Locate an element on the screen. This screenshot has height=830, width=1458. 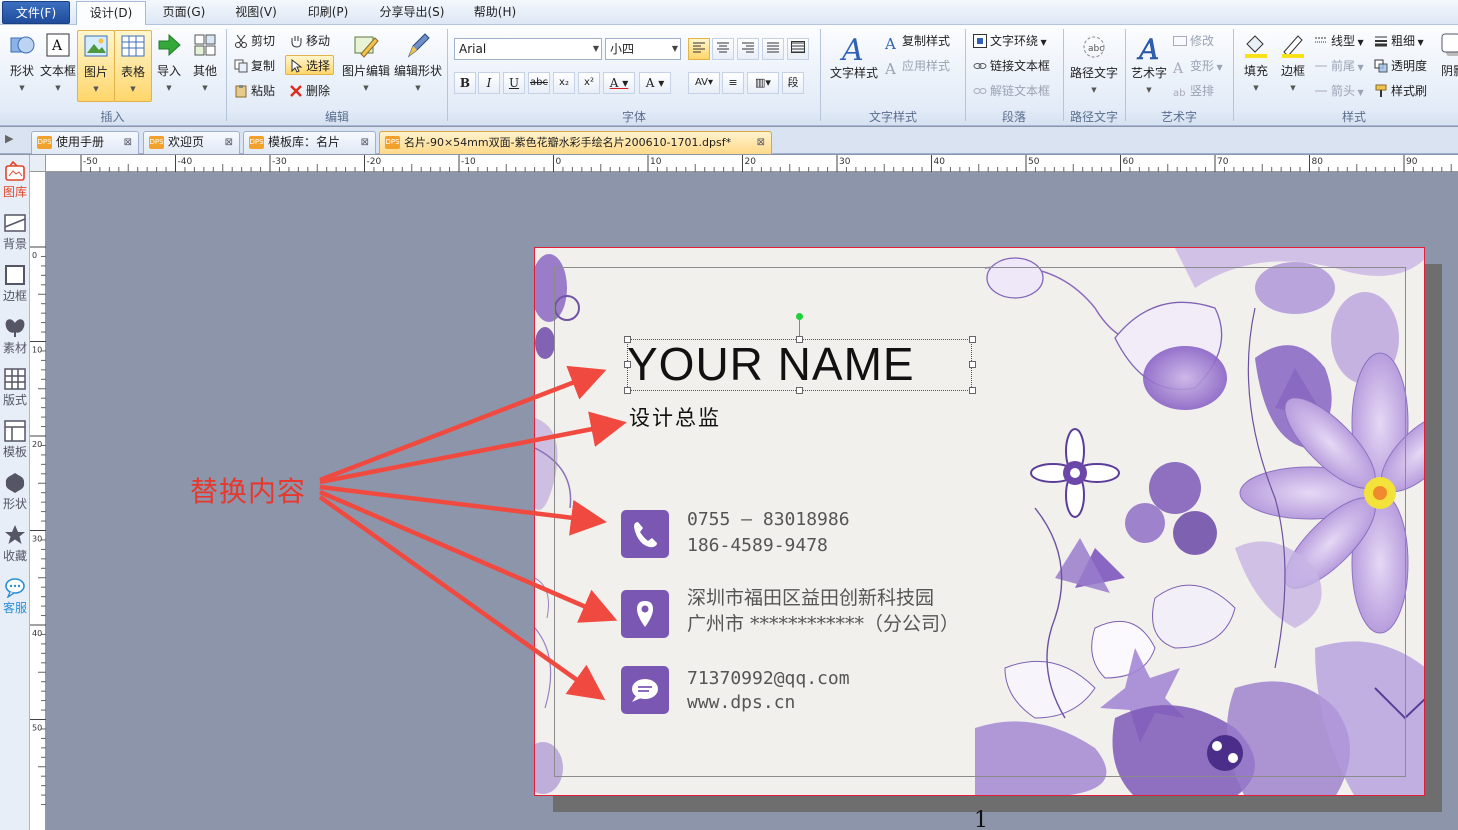
font-size-select: 小四 ▼ is located at coordinates (643, 49).